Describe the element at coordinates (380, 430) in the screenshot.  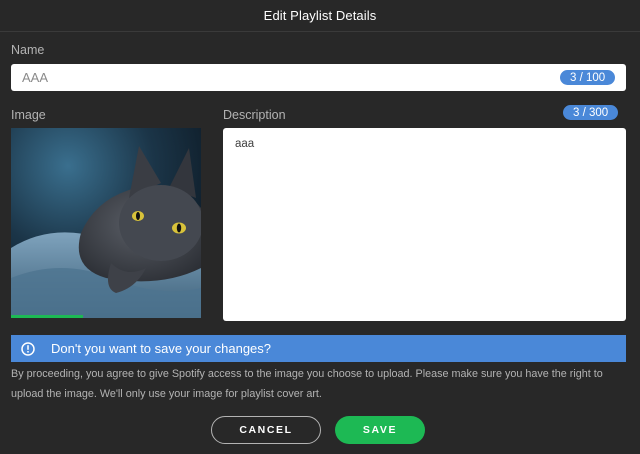
I see `save-button: SAVE` at that location.